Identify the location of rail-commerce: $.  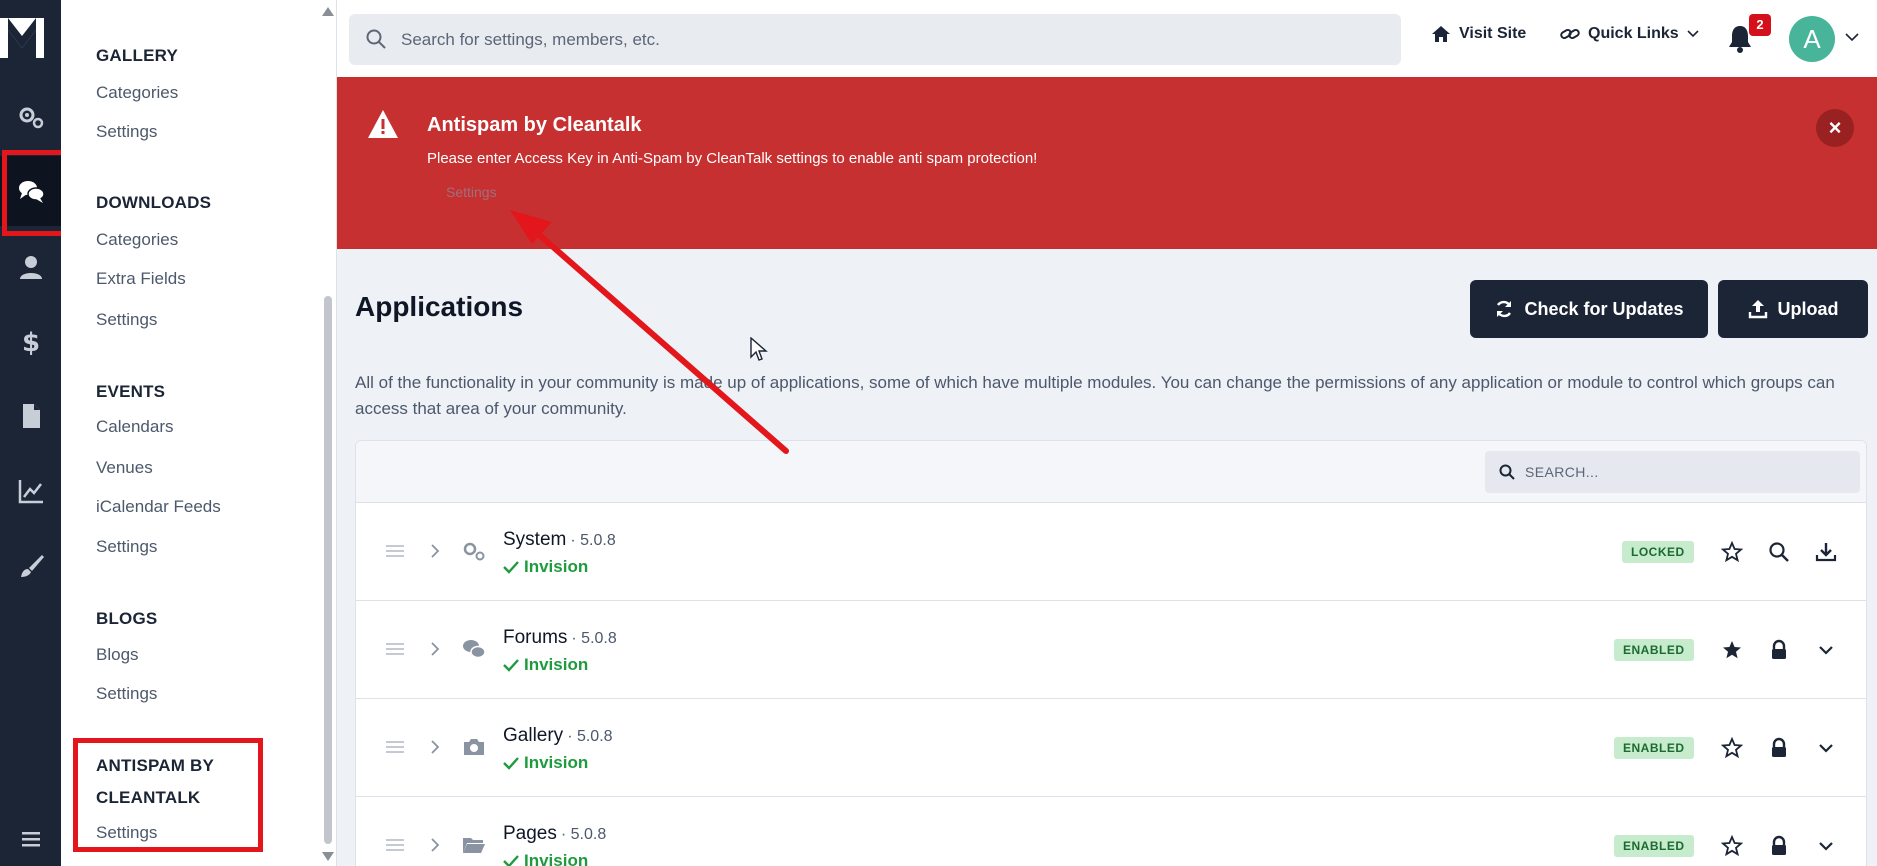
(30, 342).